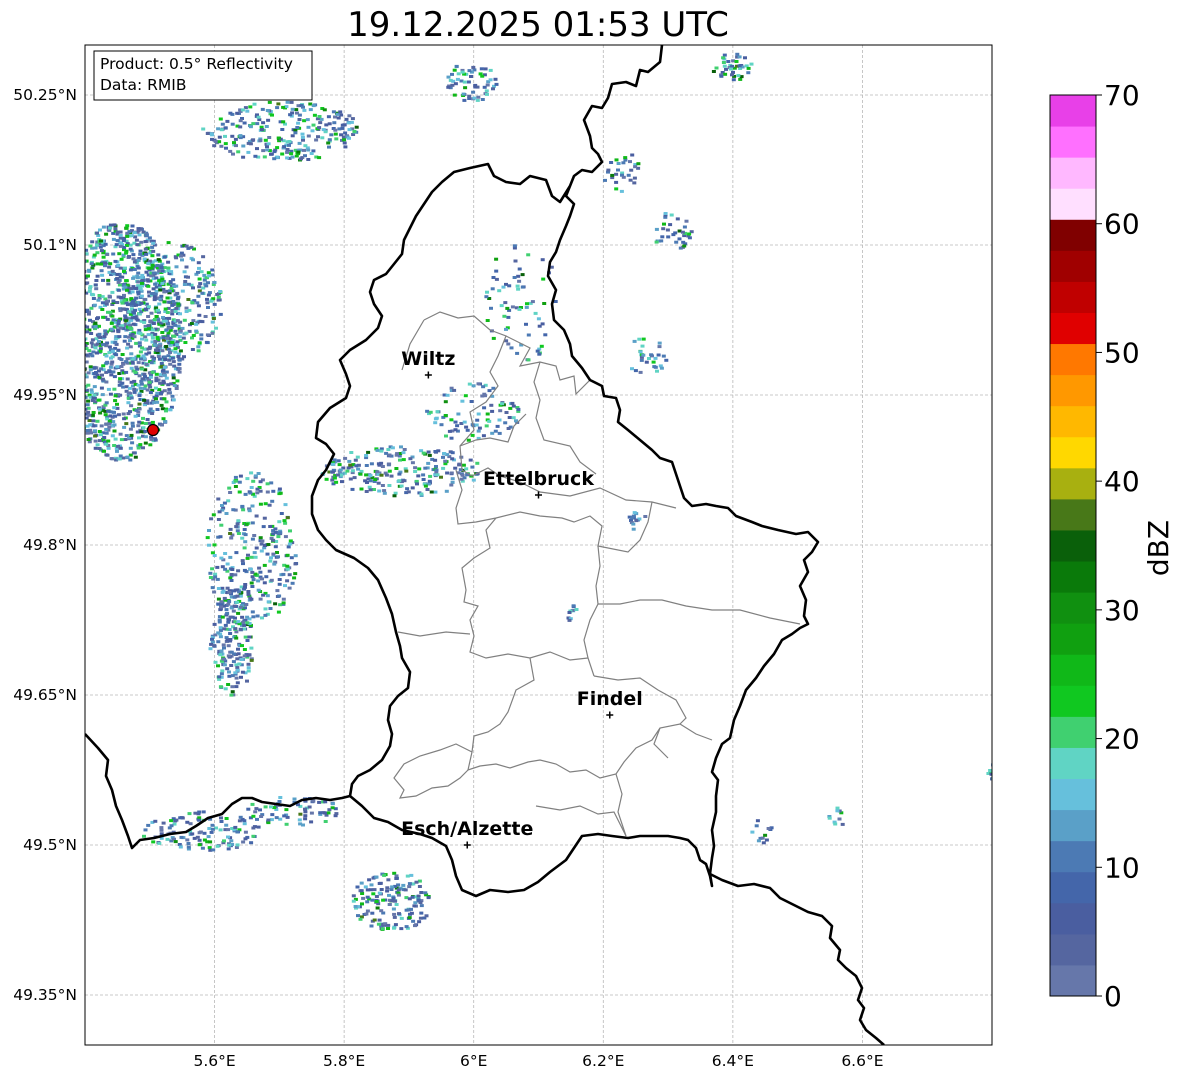 This screenshot has width=1184, height=1081. Describe the element at coordinates (153, 430) in the screenshot. I see `radar-site-marker` at that location.